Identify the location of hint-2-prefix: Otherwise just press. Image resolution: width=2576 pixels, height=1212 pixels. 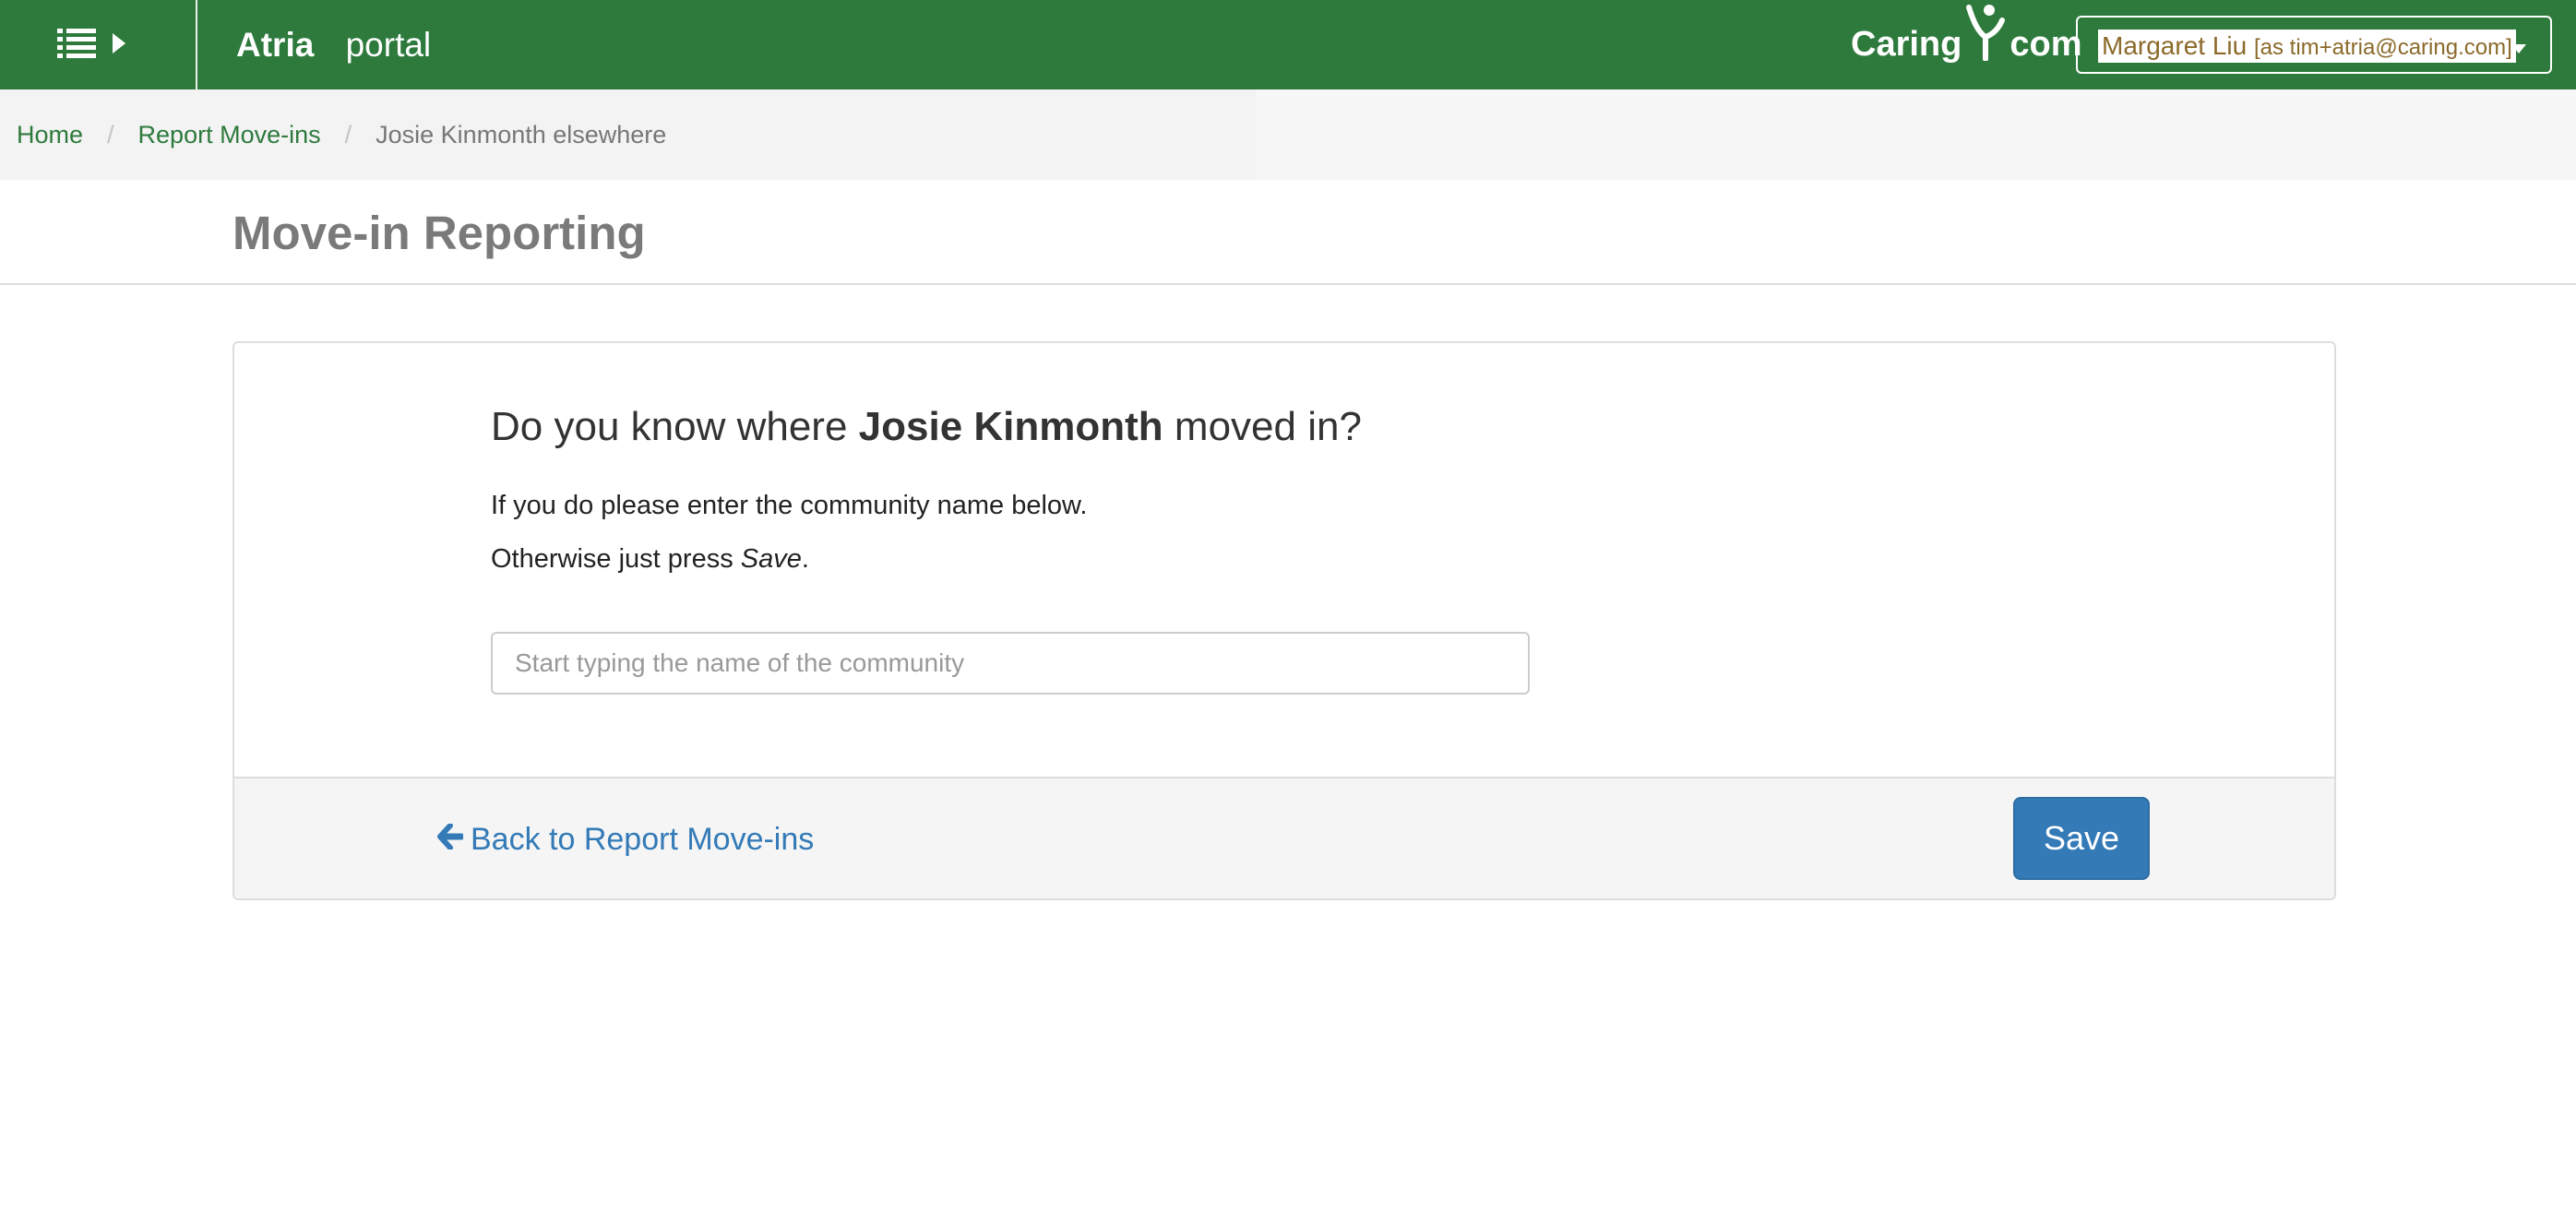
(616, 559).